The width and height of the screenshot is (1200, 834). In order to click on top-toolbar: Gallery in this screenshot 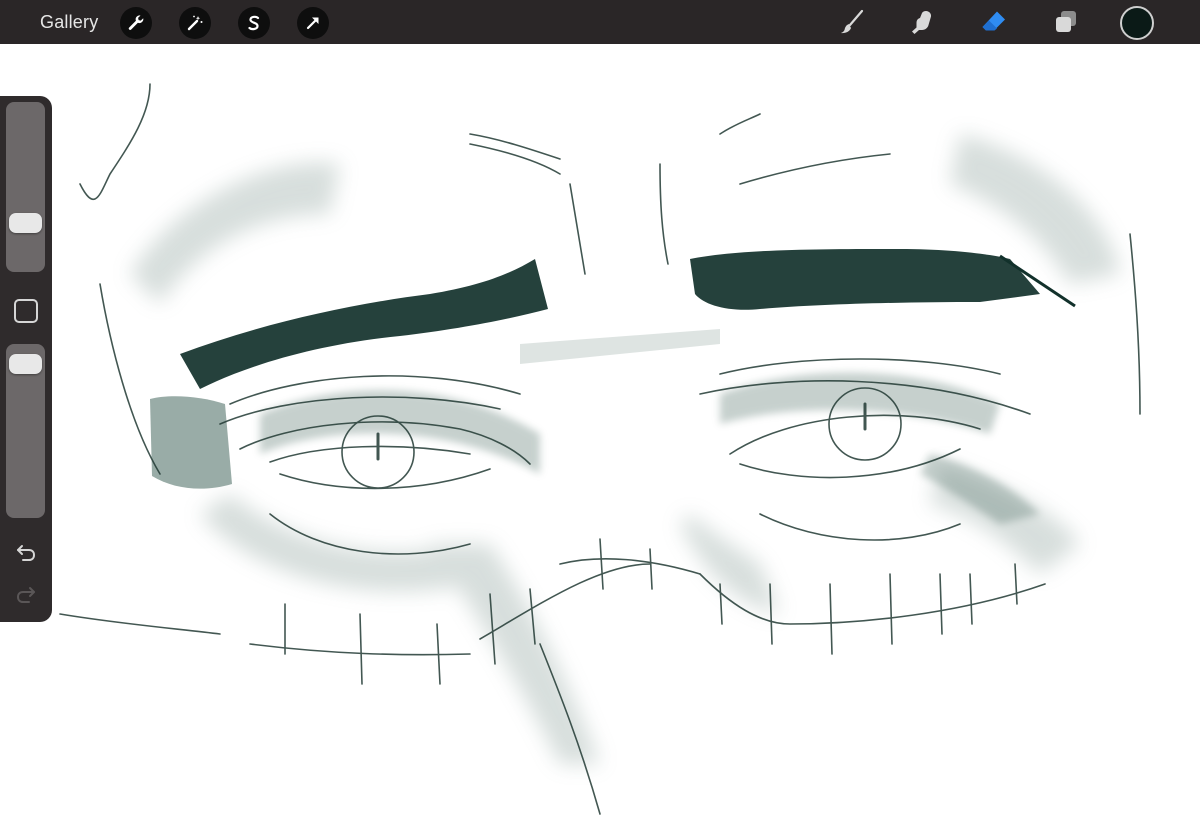, I will do `click(600, 22)`.